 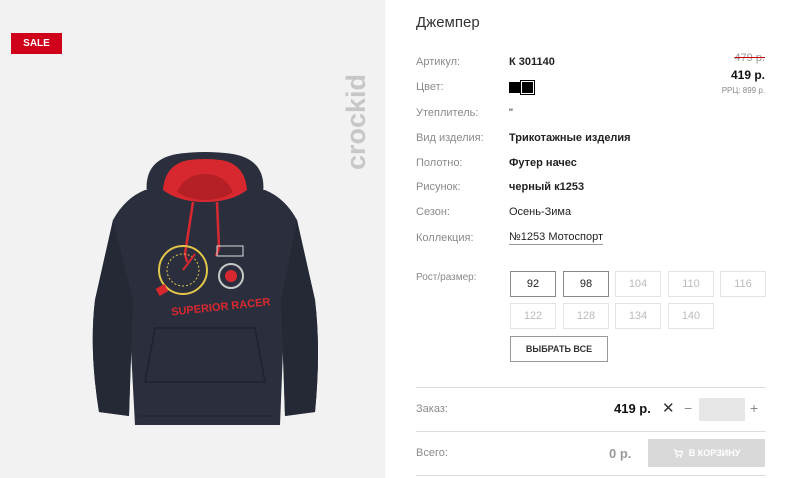 What do you see at coordinates (638, 316) in the screenshot?
I see `size-option-unavailable: 134` at bounding box center [638, 316].